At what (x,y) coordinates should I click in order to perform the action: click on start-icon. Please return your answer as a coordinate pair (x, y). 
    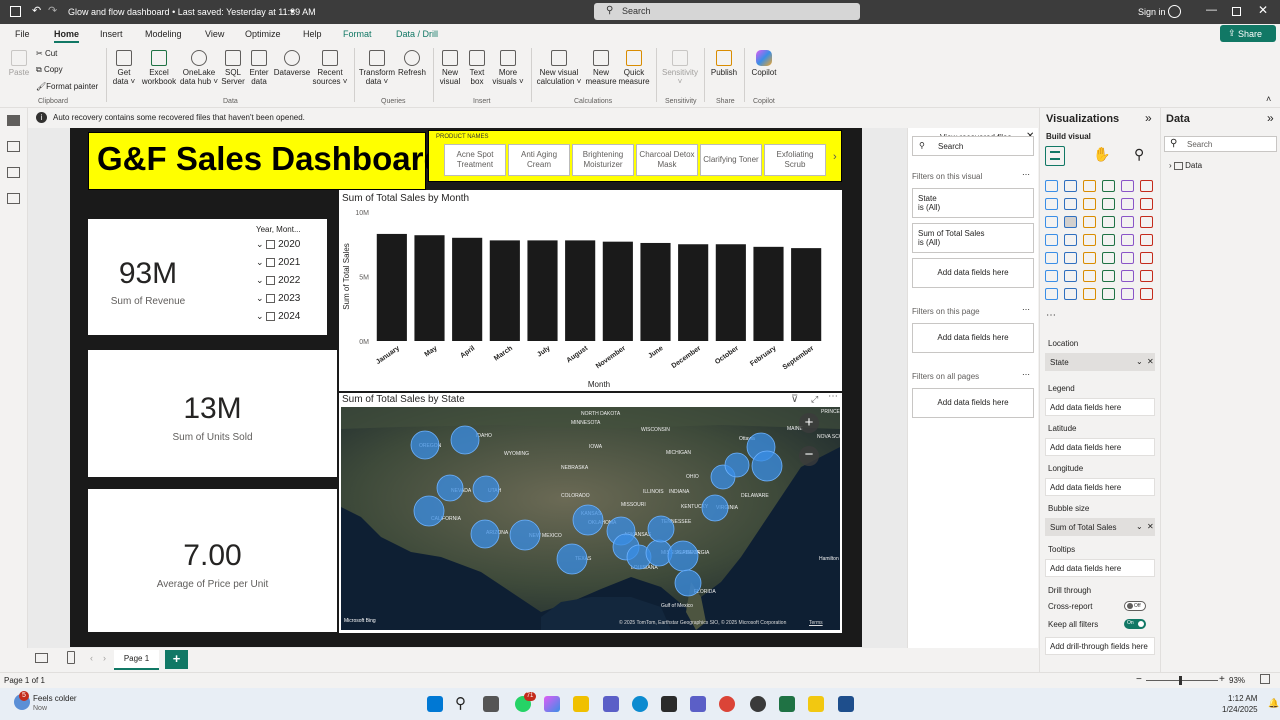
    Looking at the image, I should click on (435, 704).